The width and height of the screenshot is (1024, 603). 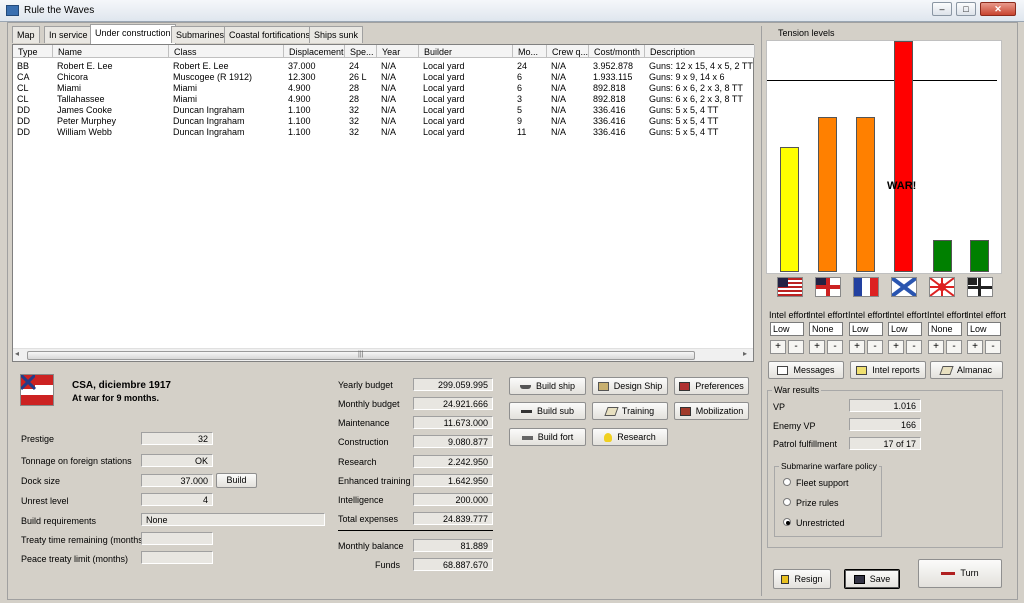 What do you see at coordinates (444, 121) in the screenshot?
I see `table-cell-builder: Local yard` at bounding box center [444, 121].